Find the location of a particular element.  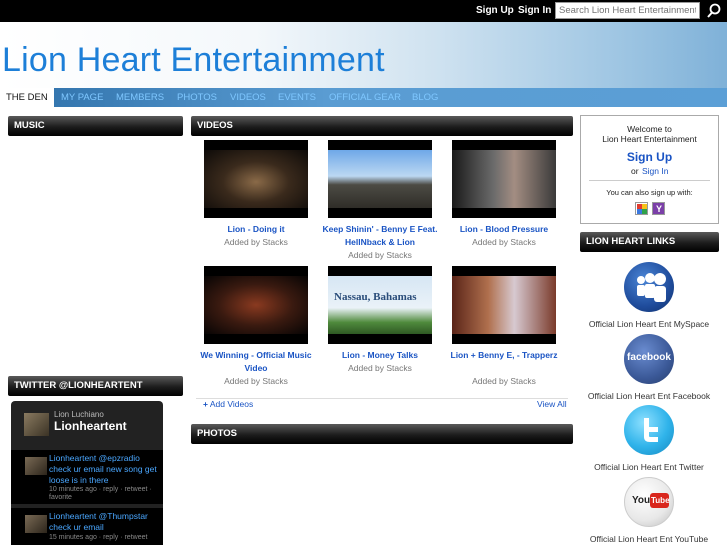

video-title-link: We Winning - Official Music Video is located at coordinates (256, 361).